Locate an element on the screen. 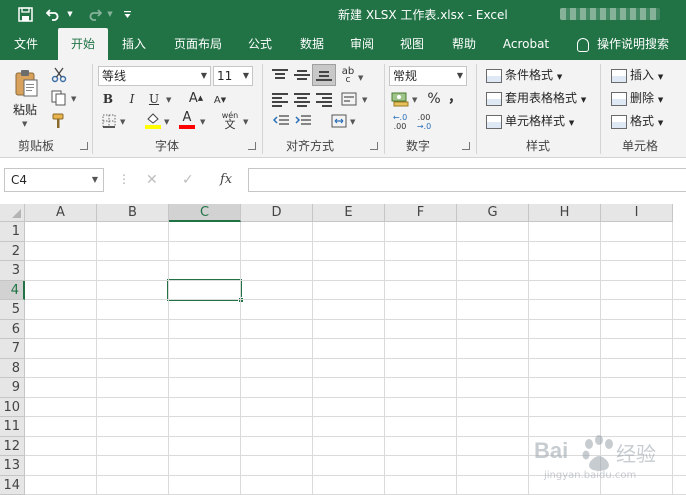  borders-dropdown-icon: ▼ is located at coordinates (122, 122).